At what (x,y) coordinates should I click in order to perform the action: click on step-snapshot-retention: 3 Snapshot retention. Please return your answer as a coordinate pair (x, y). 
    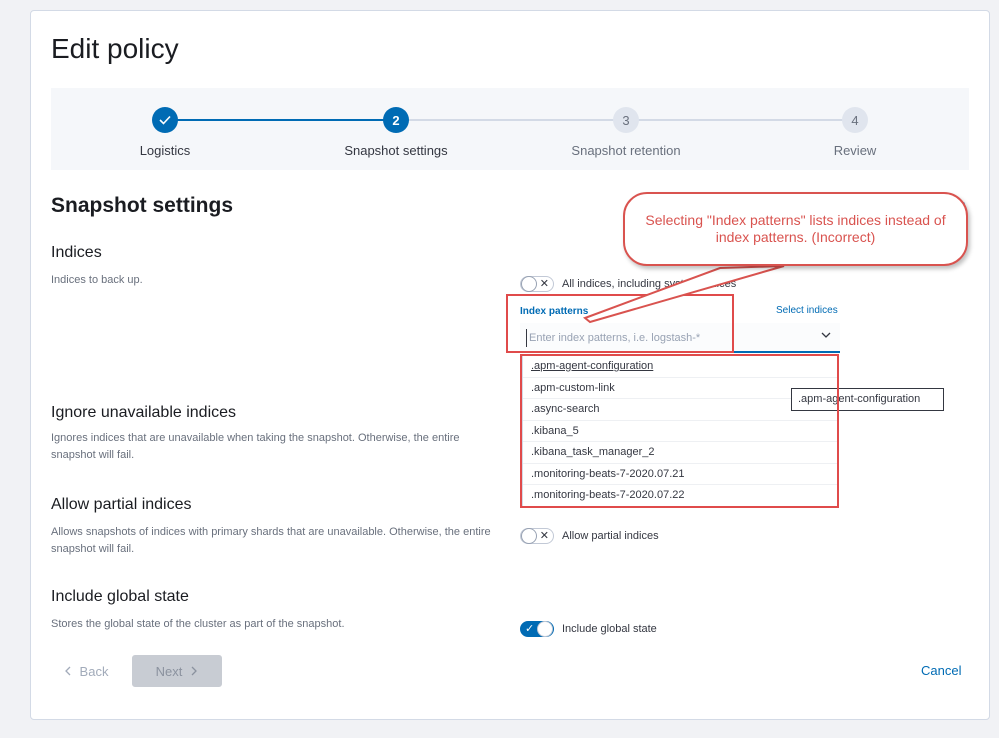
    Looking at the image, I should click on (626, 132).